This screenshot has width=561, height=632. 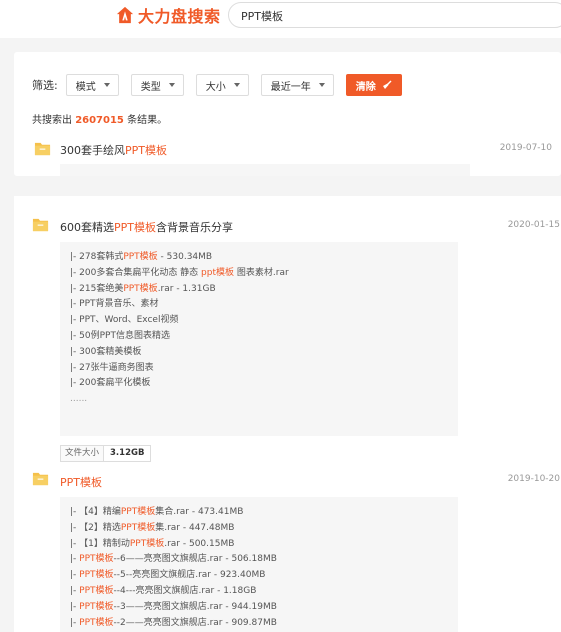 What do you see at coordinates (114, 304) in the screenshot?
I see `file-entry: |- PPT背景音乐、素材` at bounding box center [114, 304].